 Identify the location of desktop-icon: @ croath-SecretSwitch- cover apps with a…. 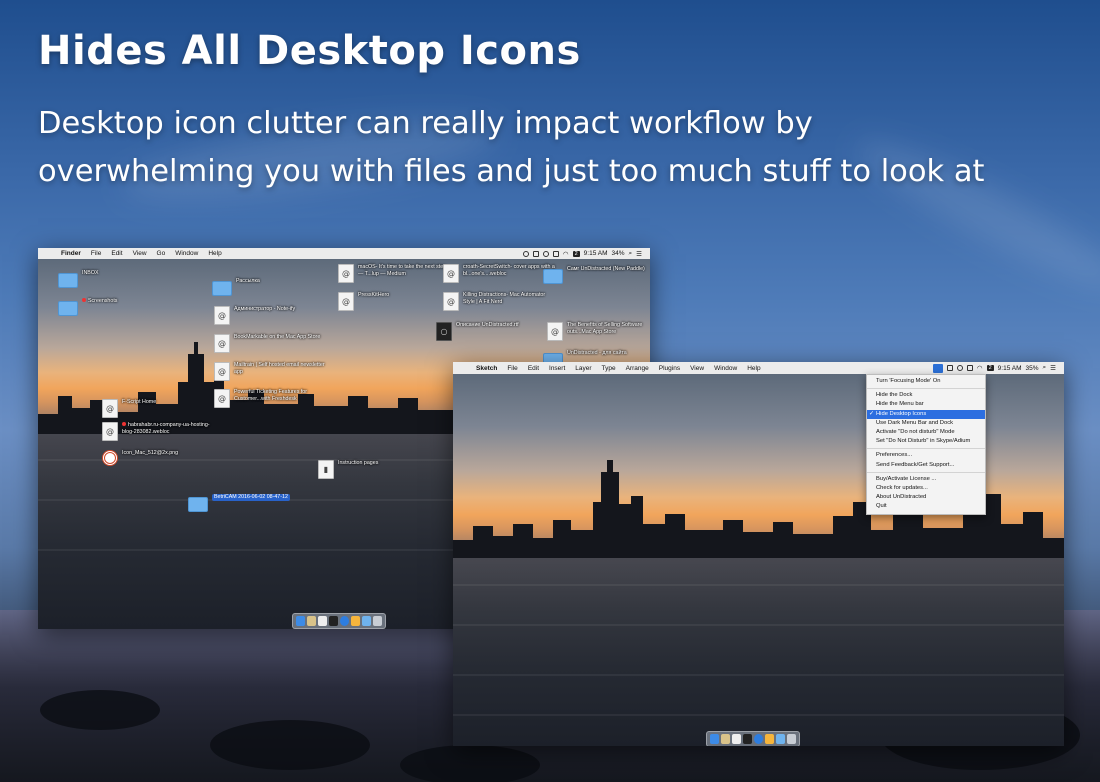
(499, 273).